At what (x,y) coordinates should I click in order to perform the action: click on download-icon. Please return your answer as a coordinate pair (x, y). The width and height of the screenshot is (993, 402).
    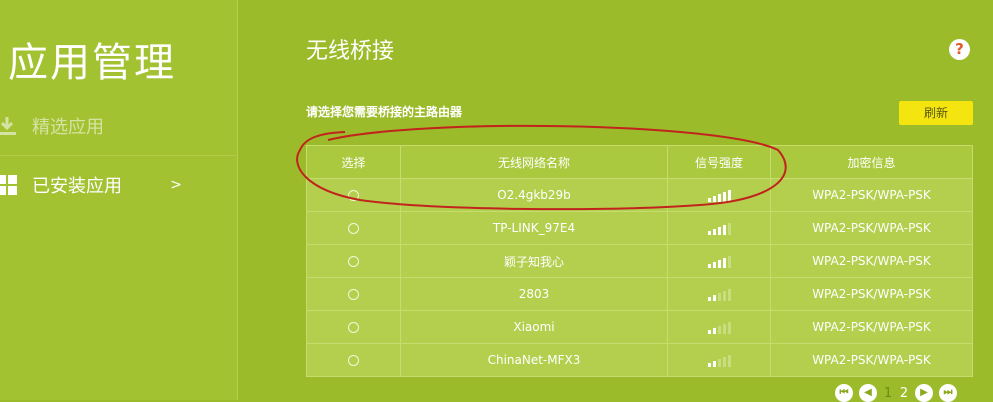
    Looking at the image, I should click on (9, 126).